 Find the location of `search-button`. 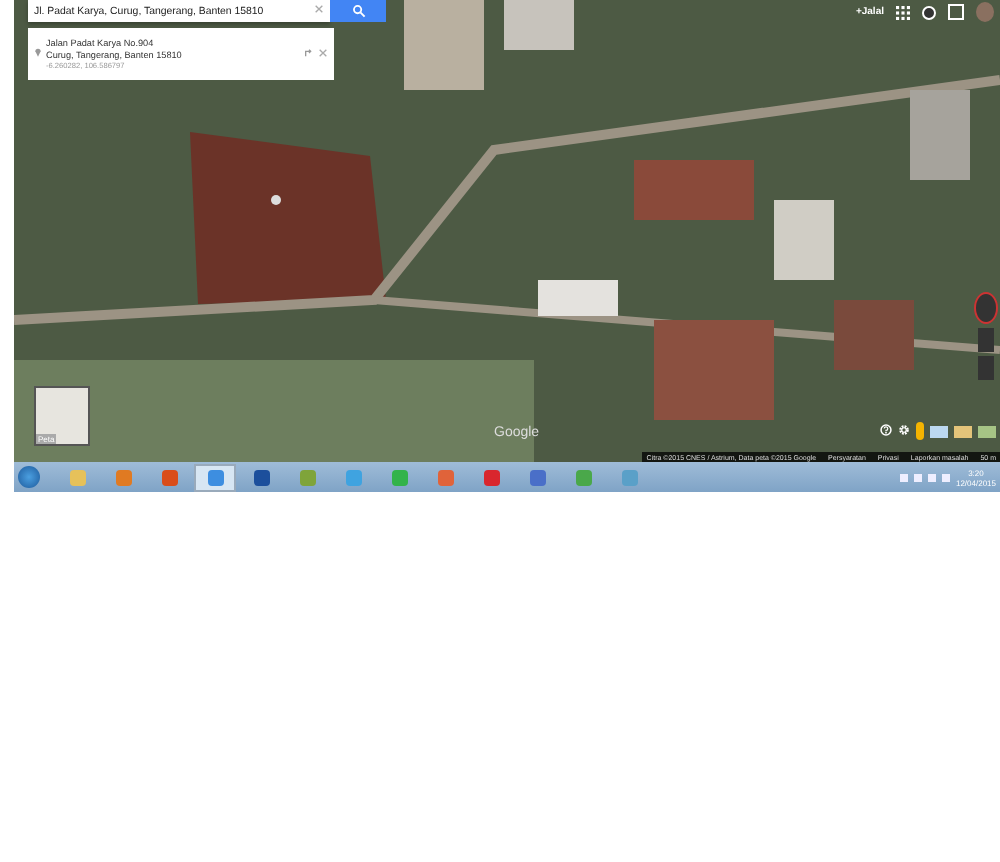

search-button is located at coordinates (358, 11).